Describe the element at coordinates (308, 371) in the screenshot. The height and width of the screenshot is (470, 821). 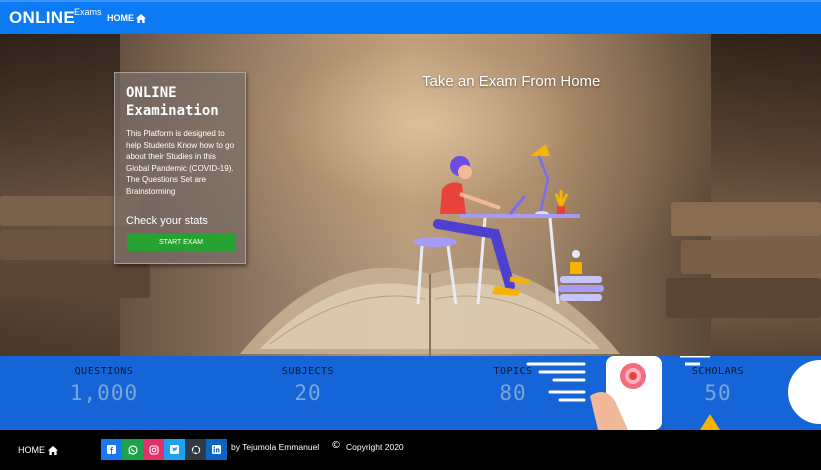
I see `stat-label: SUBJECTS` at that location.